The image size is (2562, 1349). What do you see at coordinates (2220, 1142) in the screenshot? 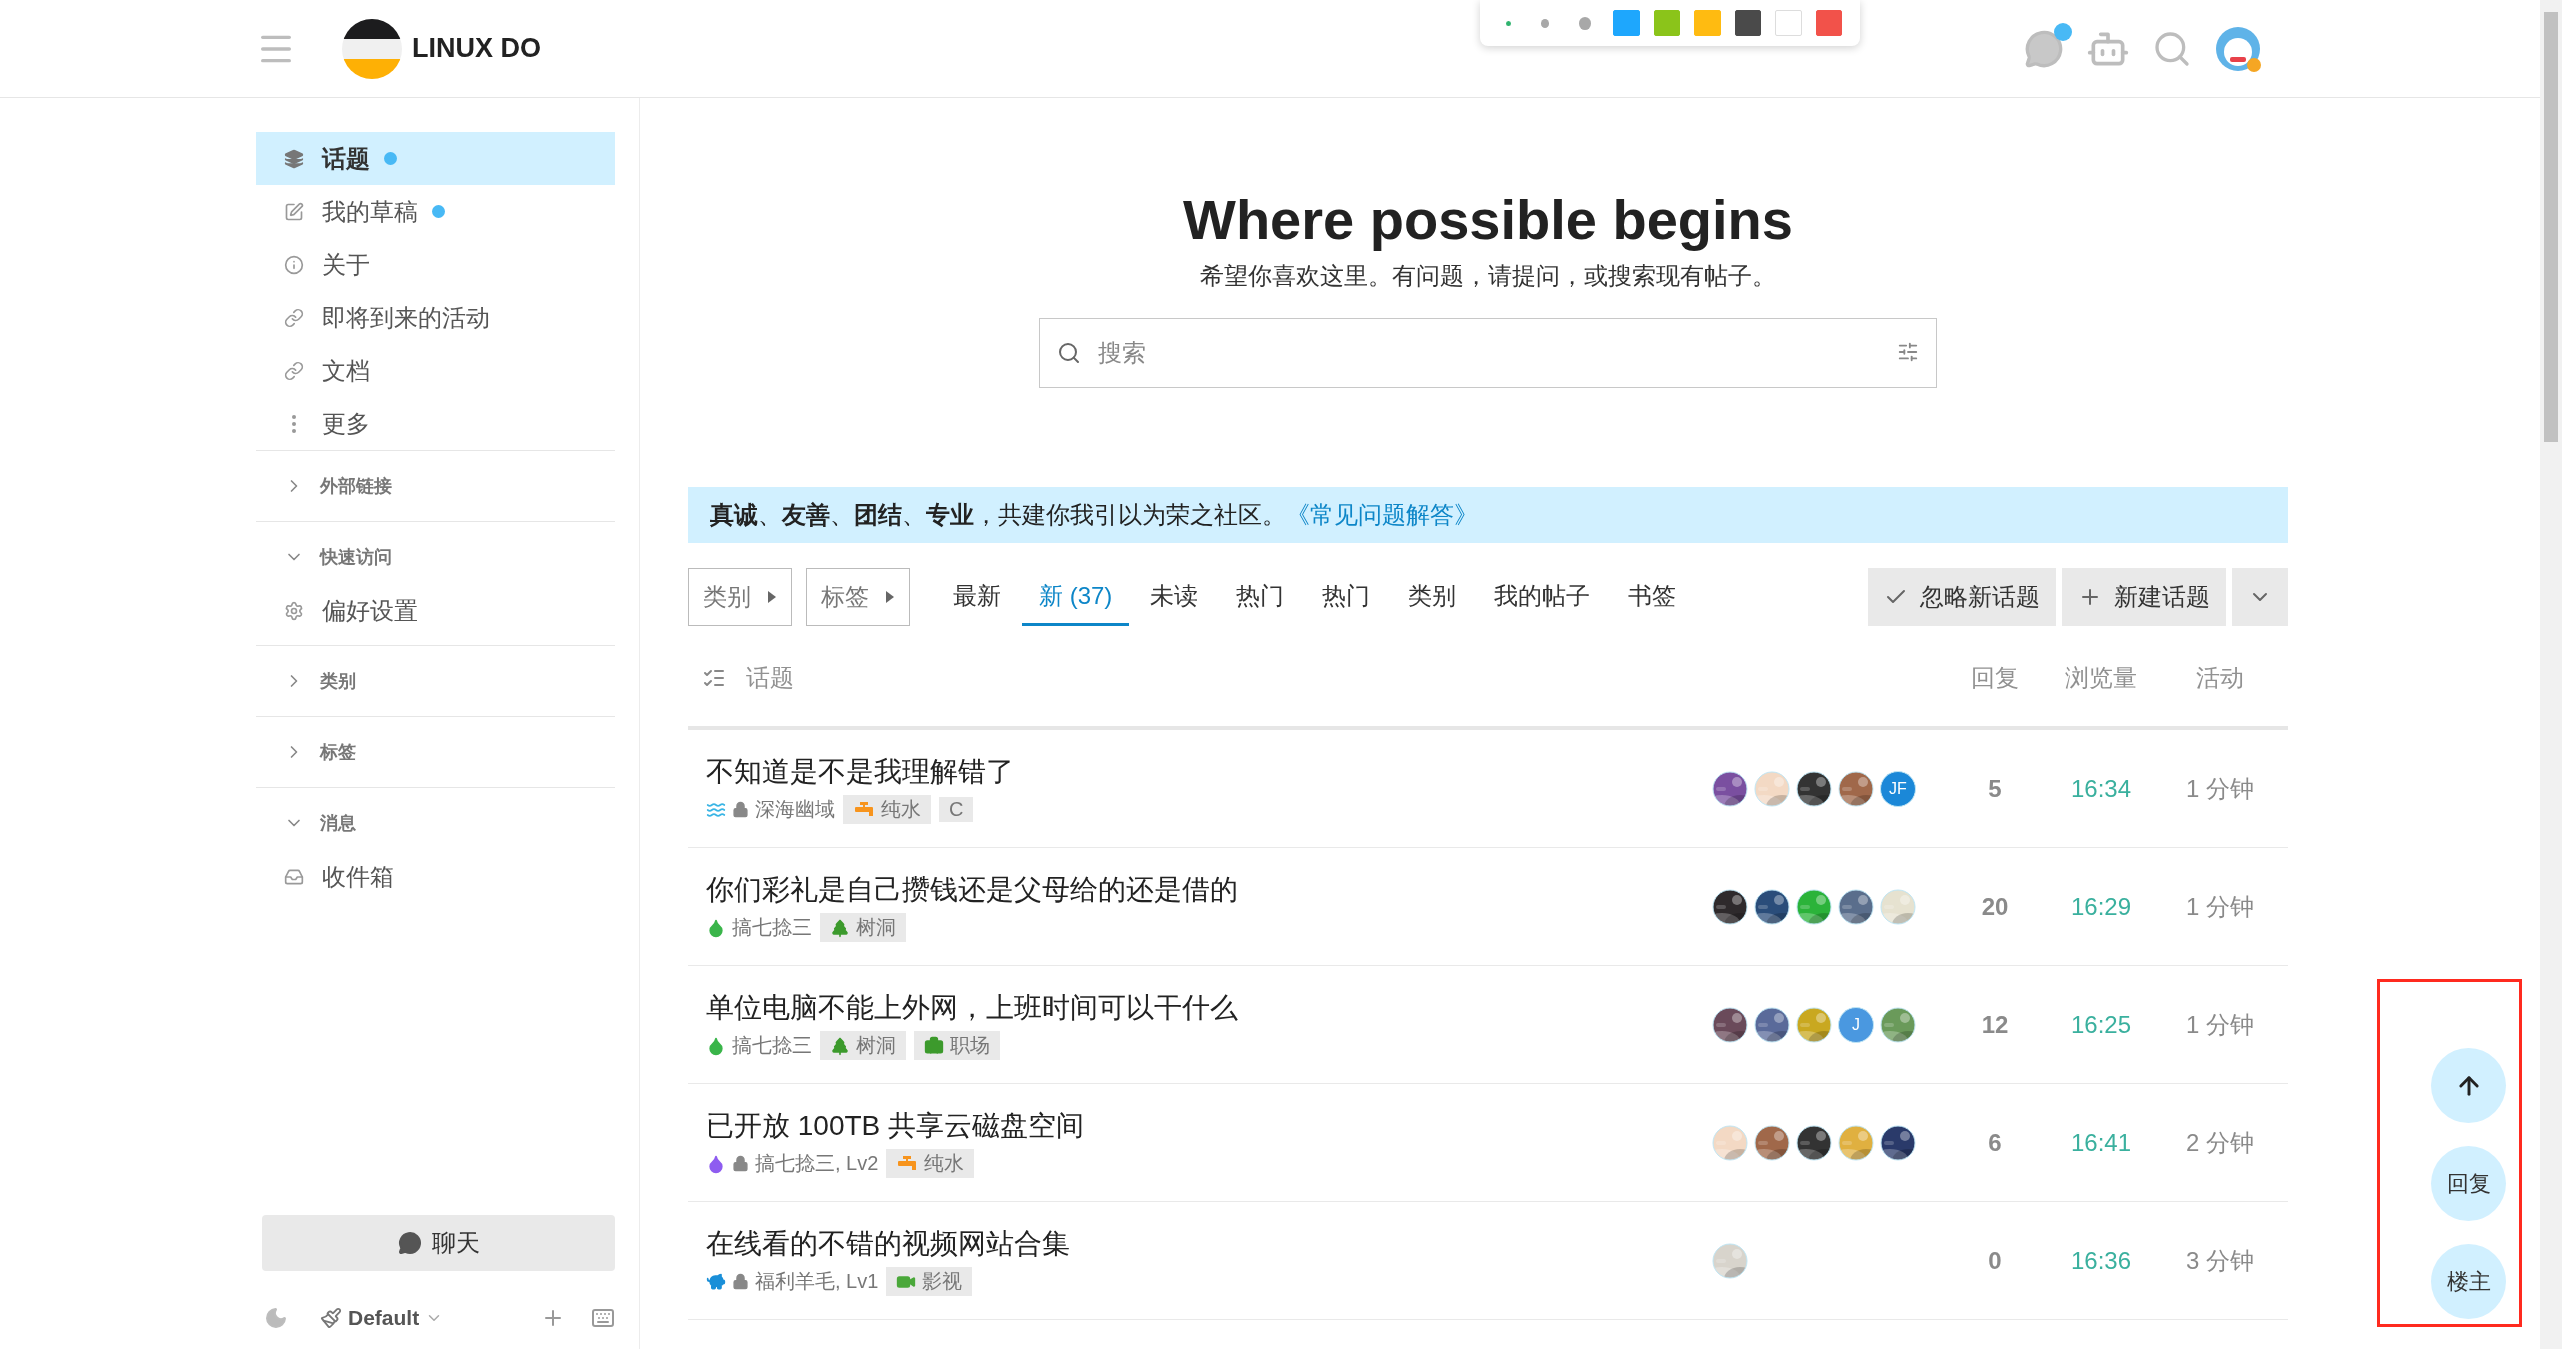
I see `activity-time: 2 分钟` at bounding box center [2220, 1142].